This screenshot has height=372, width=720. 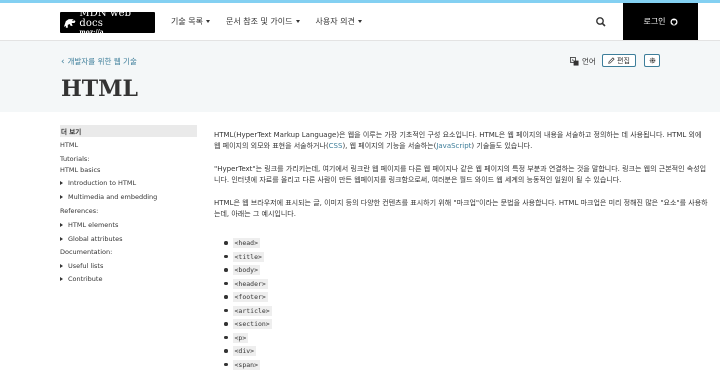 I want to click on sidebar-item-label: Introduction to HTML, so click(x=102, y=183).